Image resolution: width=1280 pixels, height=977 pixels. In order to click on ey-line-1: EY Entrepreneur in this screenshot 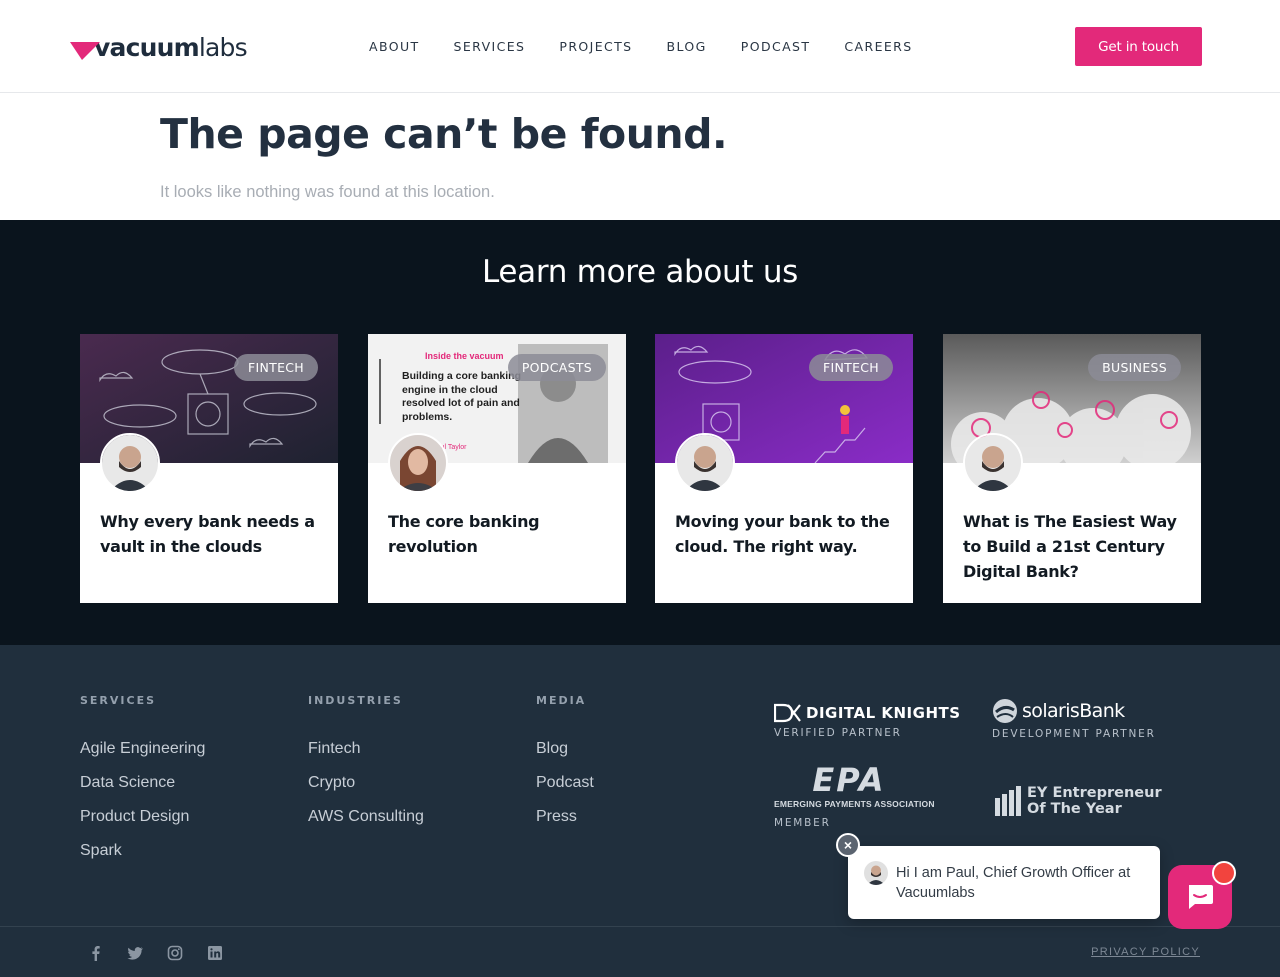, I will do `click(1094, 793)`.